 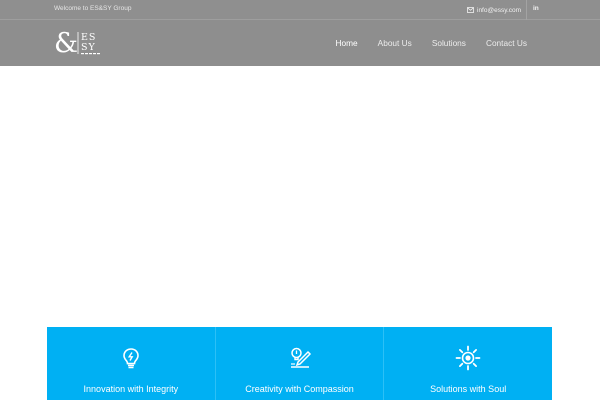 I want to click on nav-about-us: About Us, so click(x=395, y=43).